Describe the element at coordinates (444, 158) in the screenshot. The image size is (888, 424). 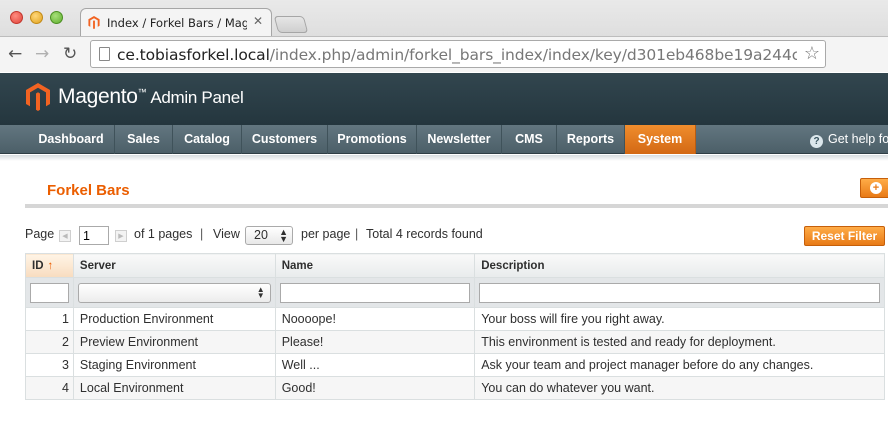
I see `nav-shadow` at that location.